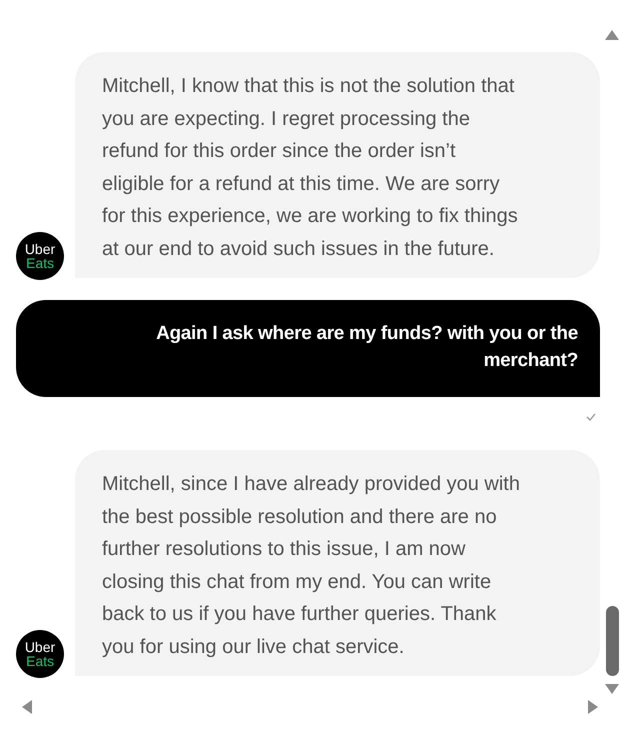  What do you see at coordinates (612, 35) in the screenshot?
I see `scroll-up-icon` at bounding box center [612, 35].